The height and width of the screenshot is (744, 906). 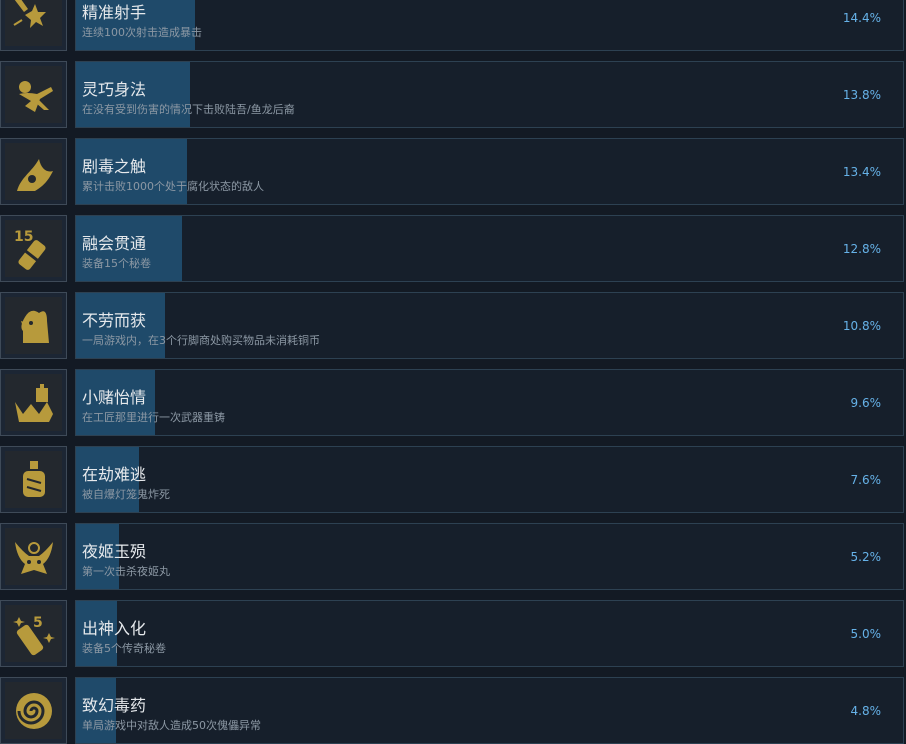 I want to click on dodging-figure-icon, so click(x=33, y=94).